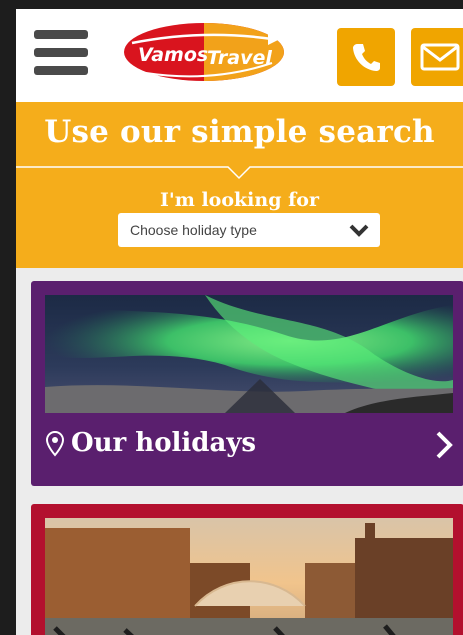 The height and width of the screenshot is (635, 463). I want to click on search-title: Use our simple search, so click(239, 132).